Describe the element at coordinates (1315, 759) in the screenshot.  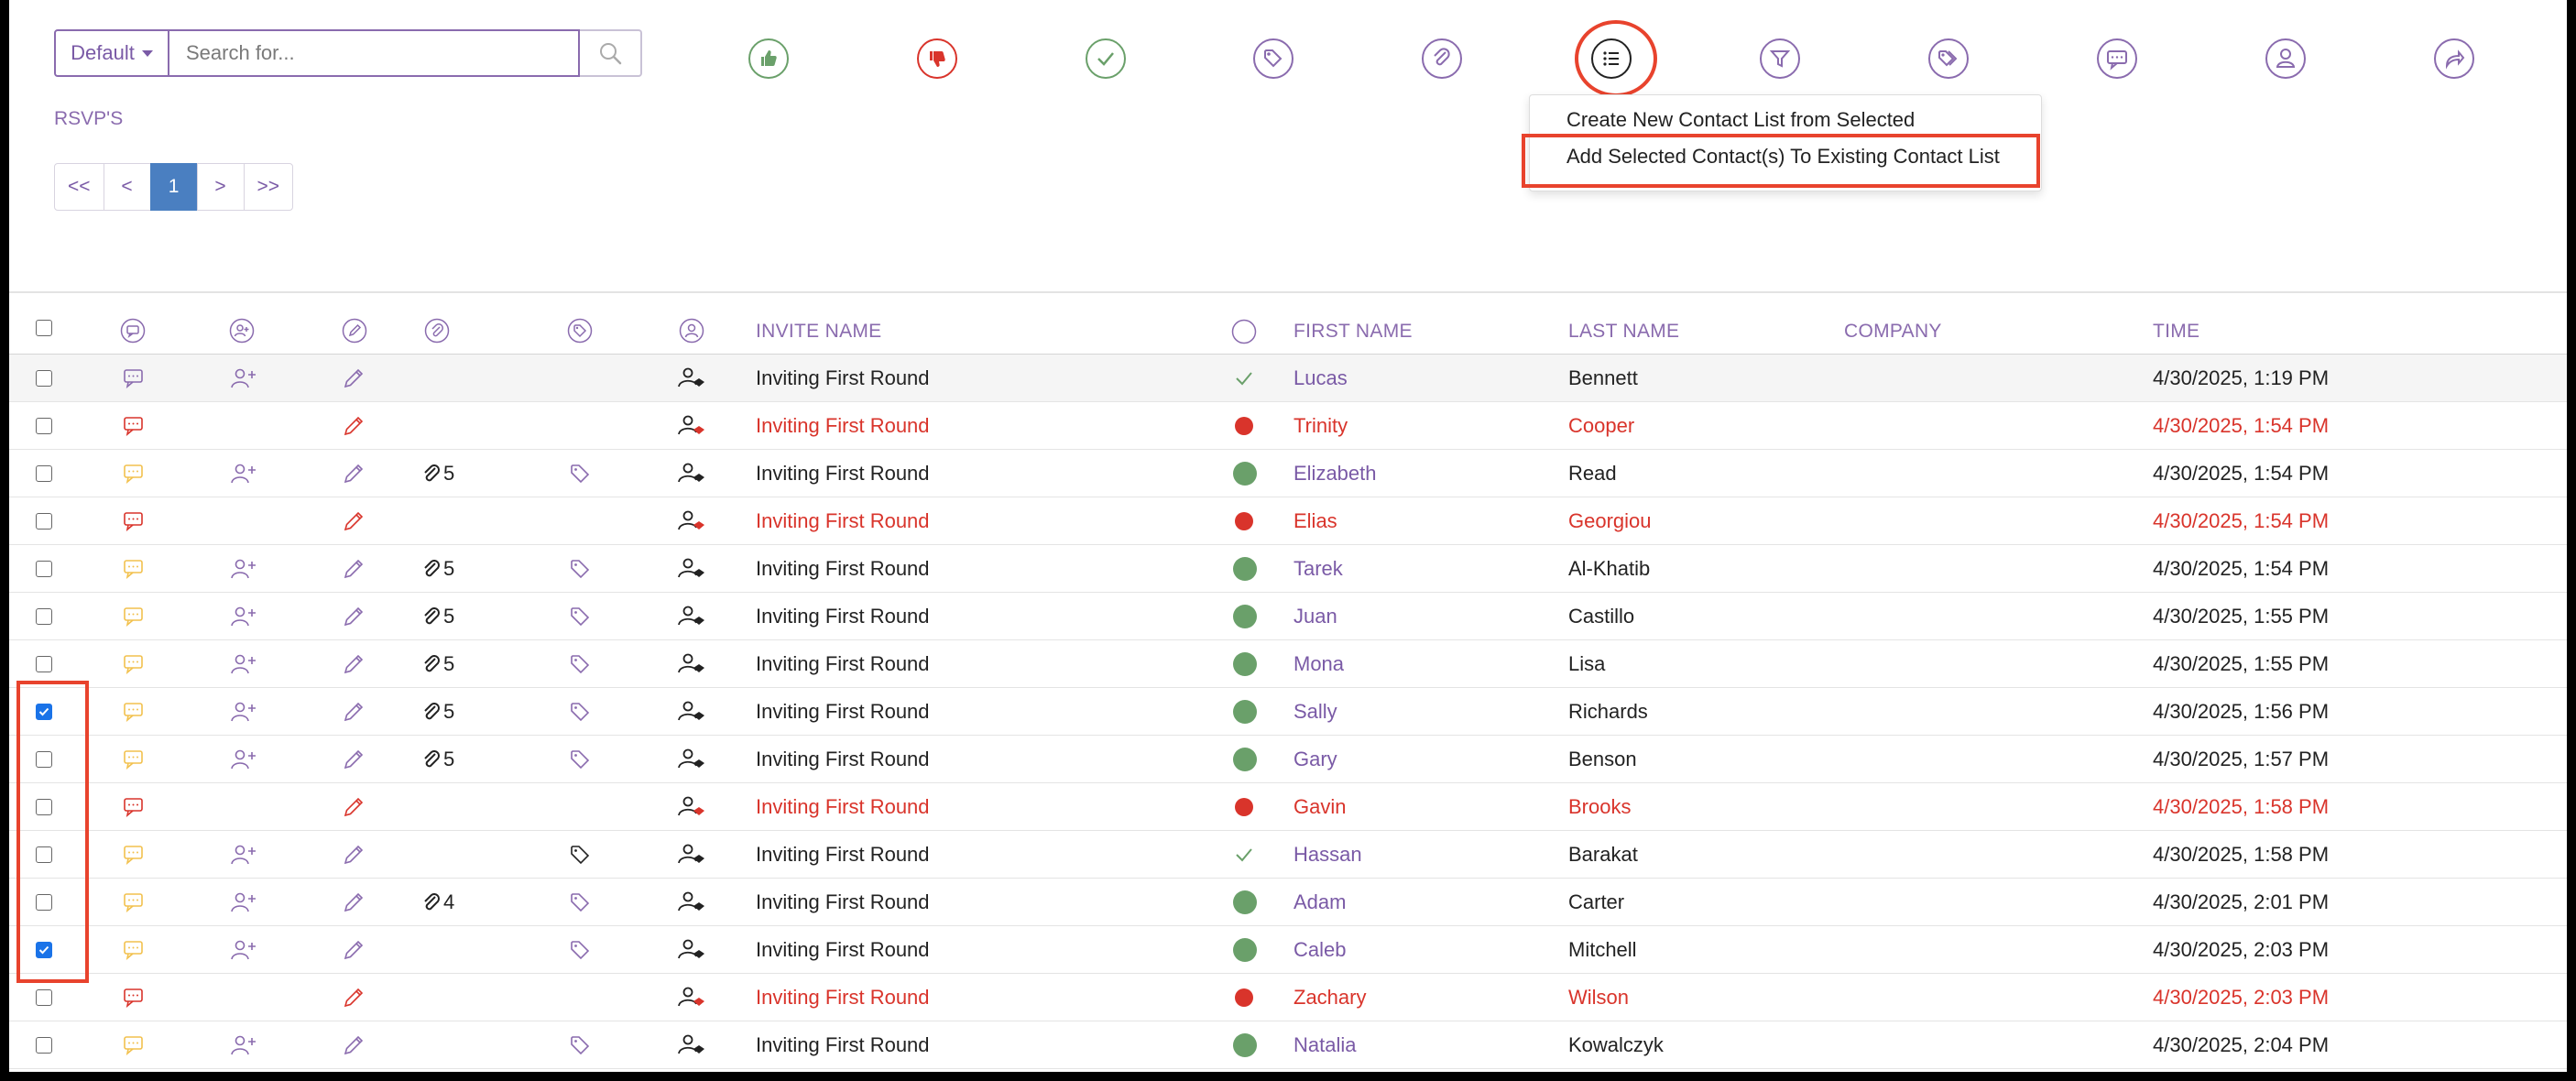
I see `first-name-link: Gary` at that location.